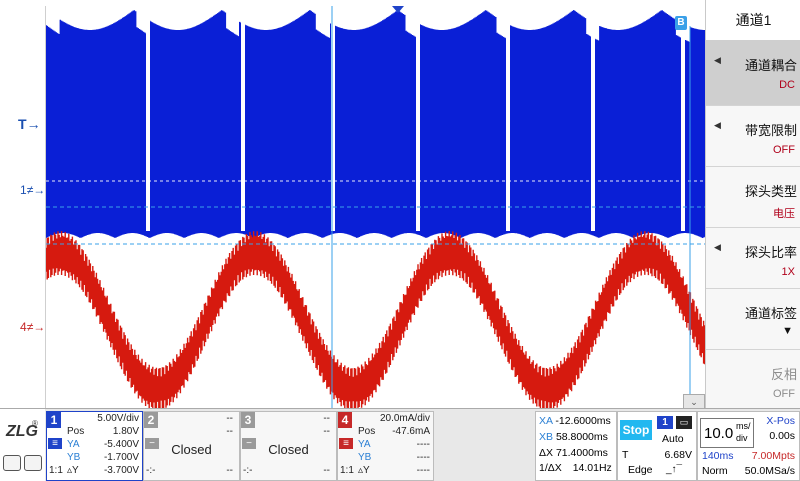 This screenshot has height=481, width=800. I want to click on sample-rate: 50.0MSa/s, so click(769, 471).